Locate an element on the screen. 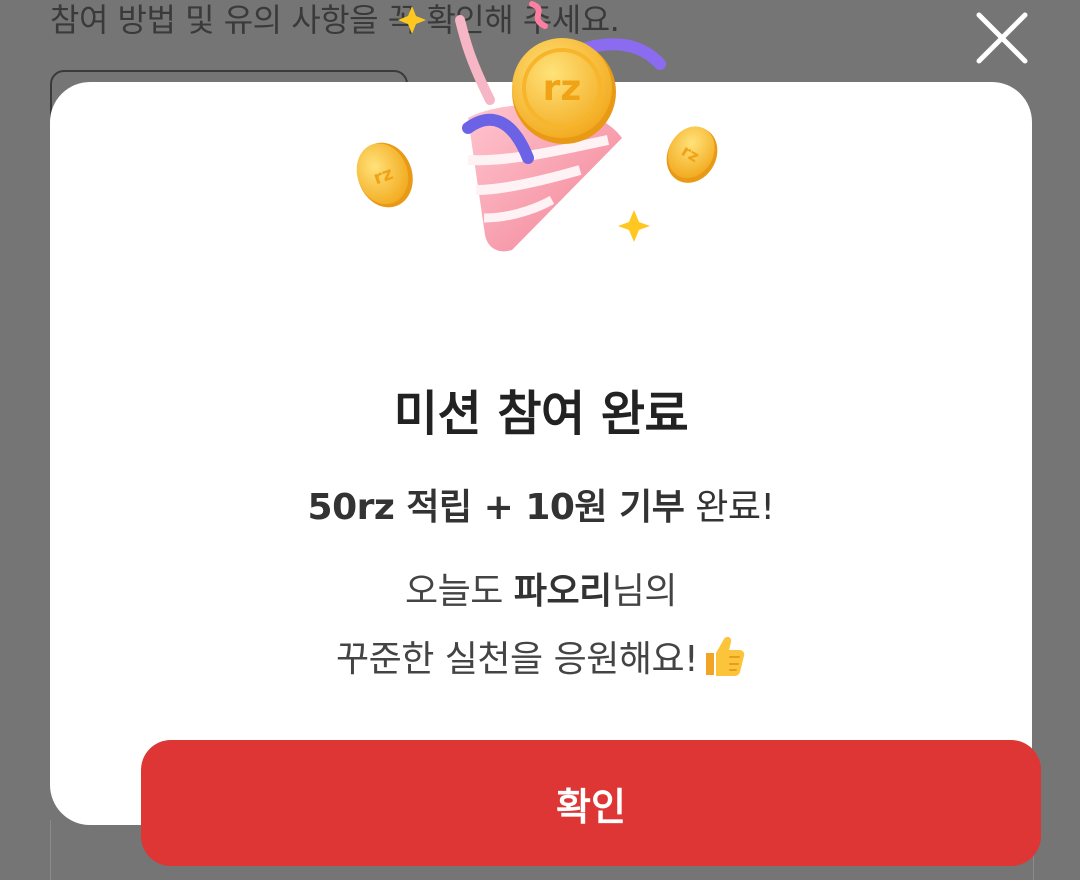 The height and width of the screenshot is (880, 1080). cheer-message-line1: 오늘도 파오리님의 is located at coordinates (541, 591).